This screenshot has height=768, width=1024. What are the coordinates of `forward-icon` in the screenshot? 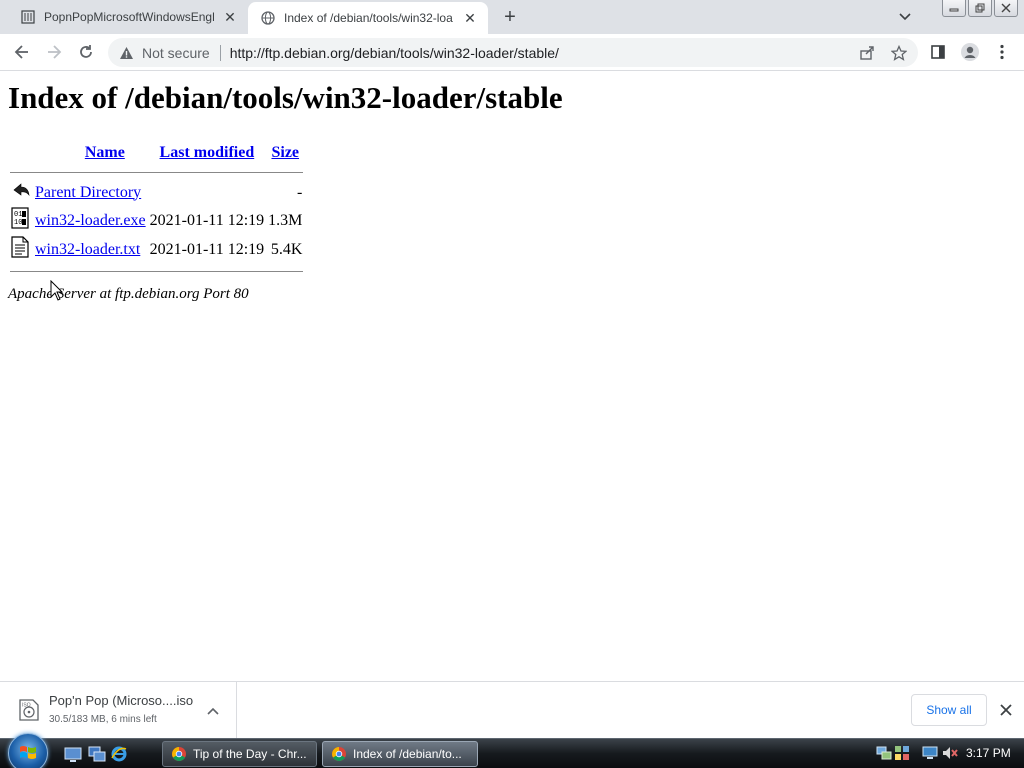 It's located at (55, 52).